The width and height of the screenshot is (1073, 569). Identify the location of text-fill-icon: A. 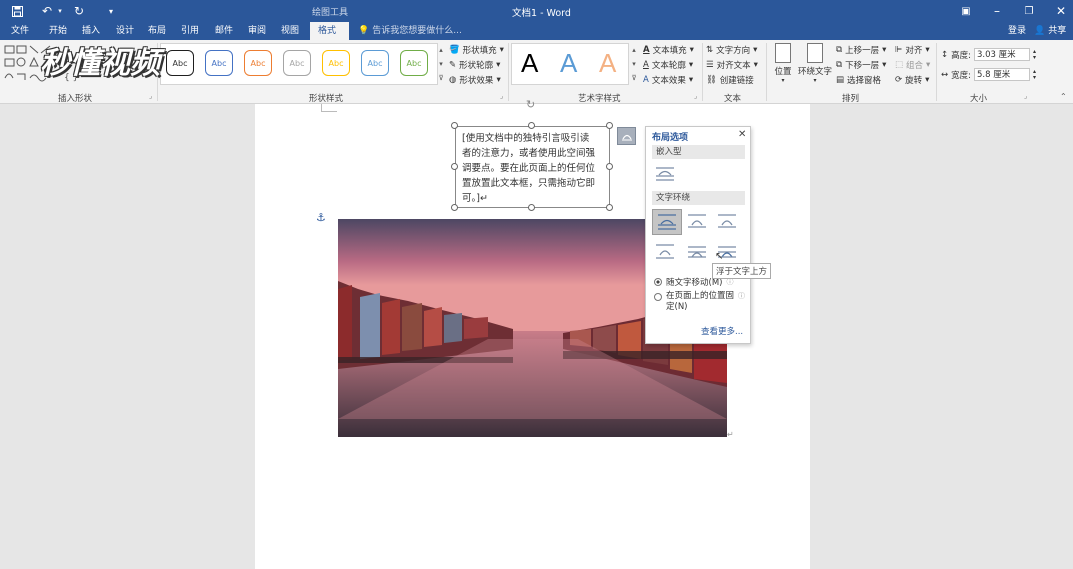
(646, 50).